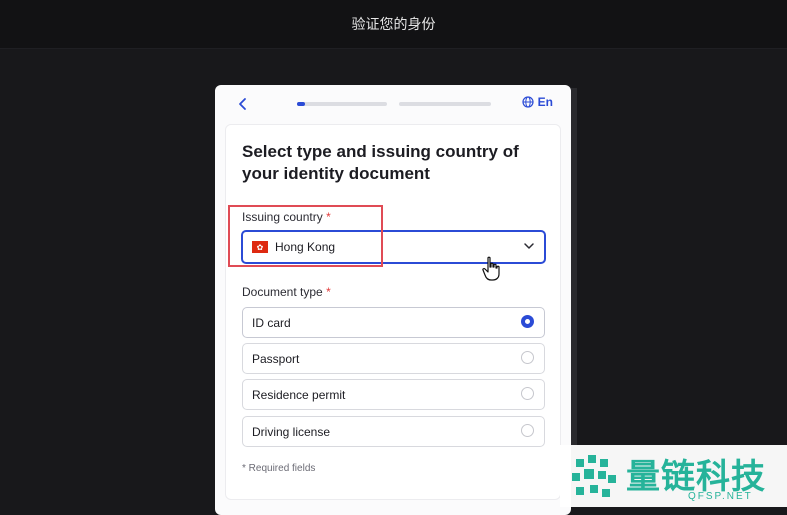 This screenshot has height=515, width=787. What do you see at coordinates (271, 322) in the screenshot?
I see `document-option-label: ID card` at bounding box center [271, 322].